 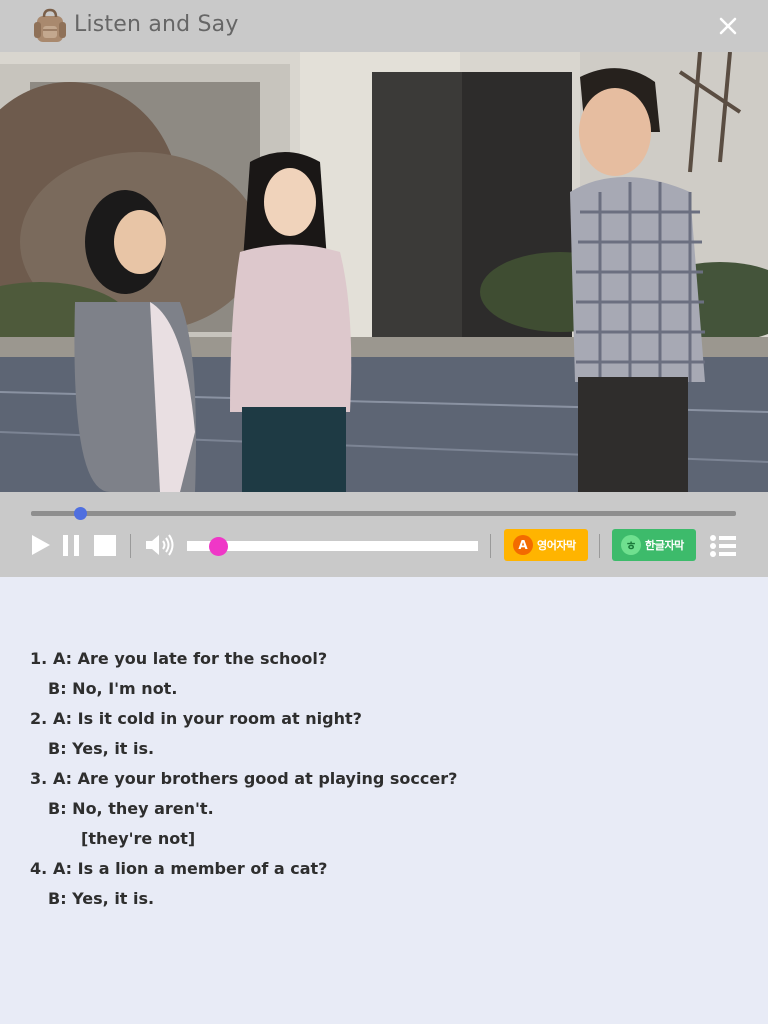 I want to click on player-controls: A 영어자막 ㅎ 한글자막, so click(x=384, y=534).